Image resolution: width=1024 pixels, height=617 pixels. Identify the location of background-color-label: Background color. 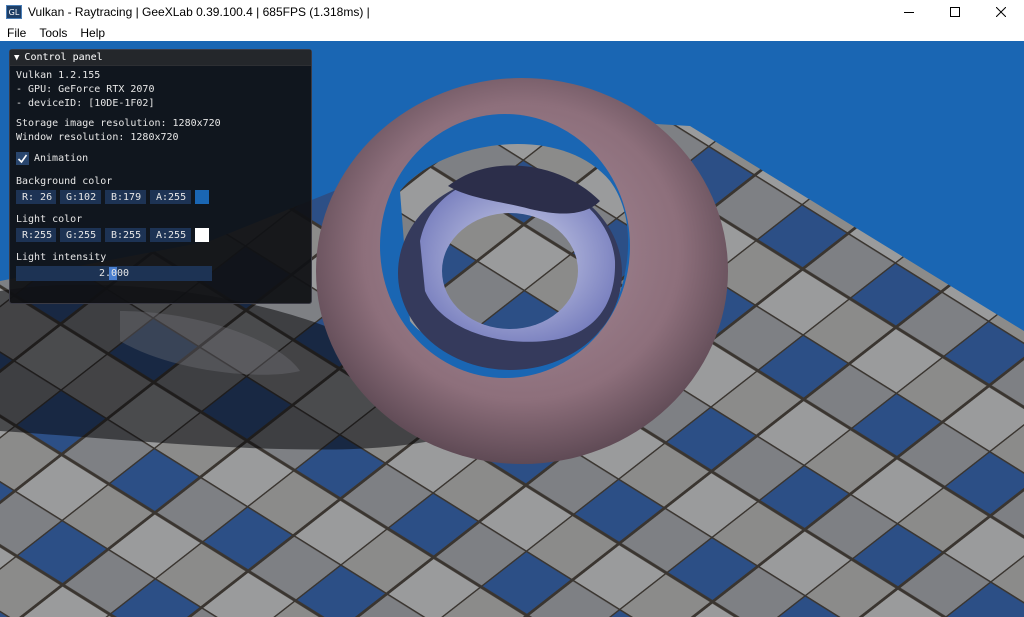
(64, 181).